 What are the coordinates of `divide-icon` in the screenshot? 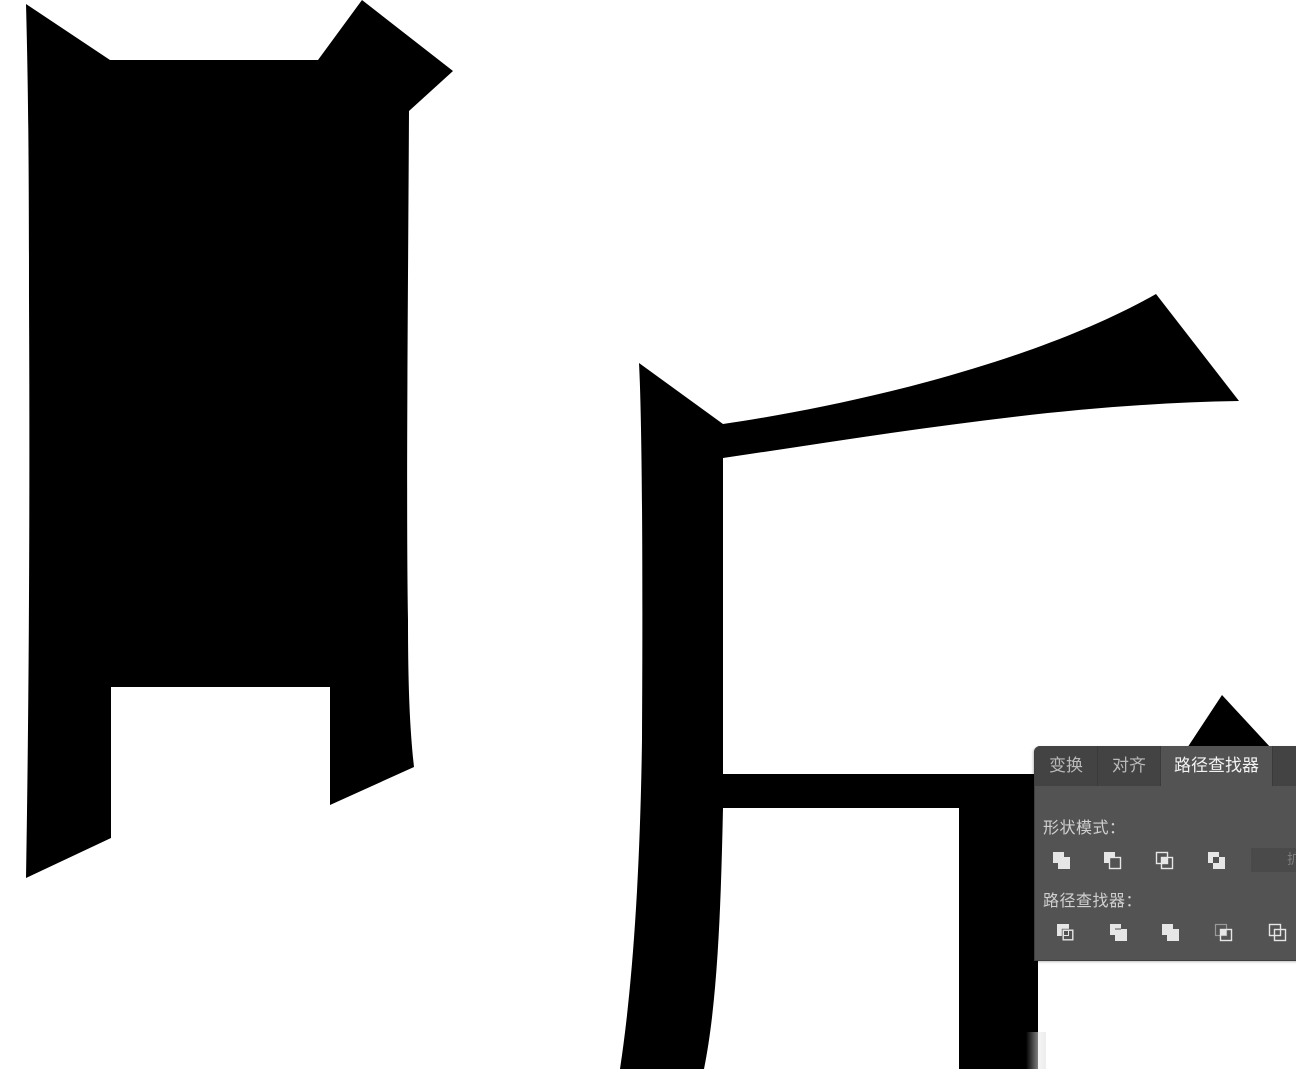 It's located at (1066, 933).